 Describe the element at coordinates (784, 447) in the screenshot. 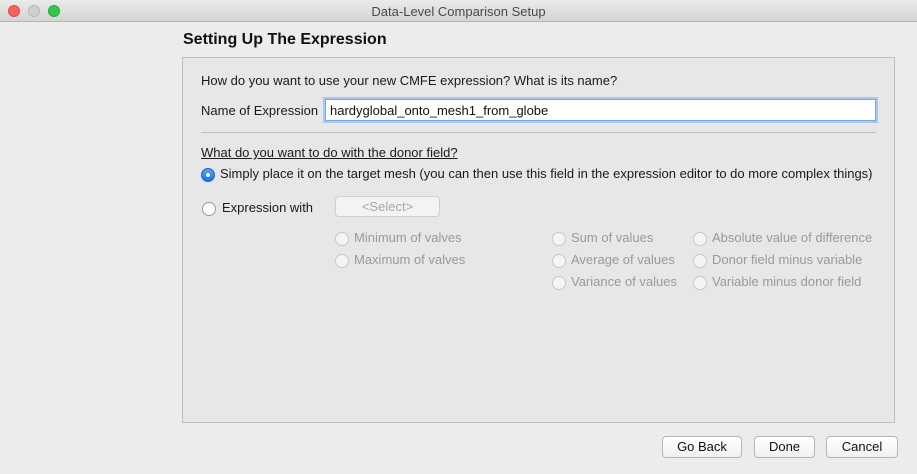

I see `done-button: Done` at that location.